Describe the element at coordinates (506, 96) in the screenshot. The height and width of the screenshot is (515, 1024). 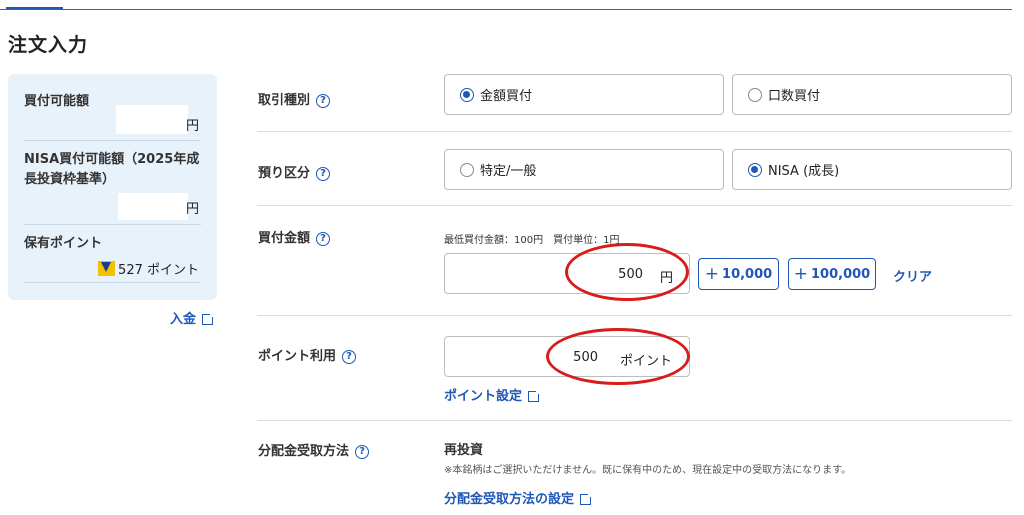
I see `radio-label: 金額買付` at that location.